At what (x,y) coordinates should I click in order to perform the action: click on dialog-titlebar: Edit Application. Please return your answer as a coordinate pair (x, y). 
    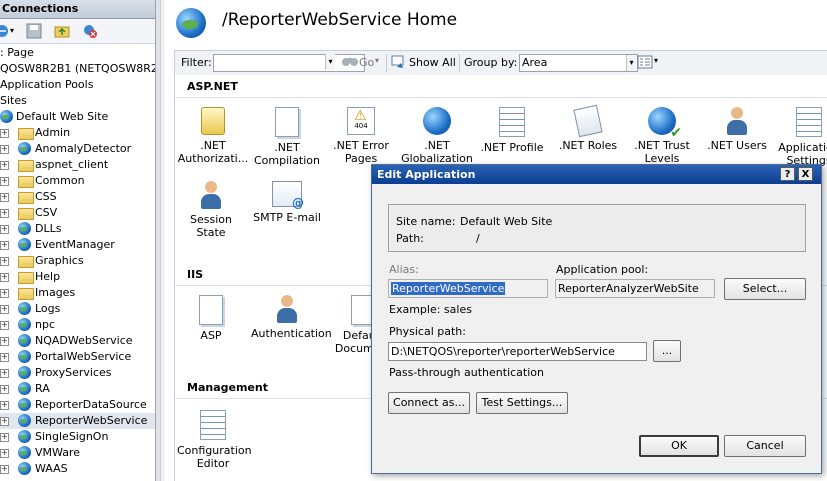
    Looking at the image, I should click on (596, 174).